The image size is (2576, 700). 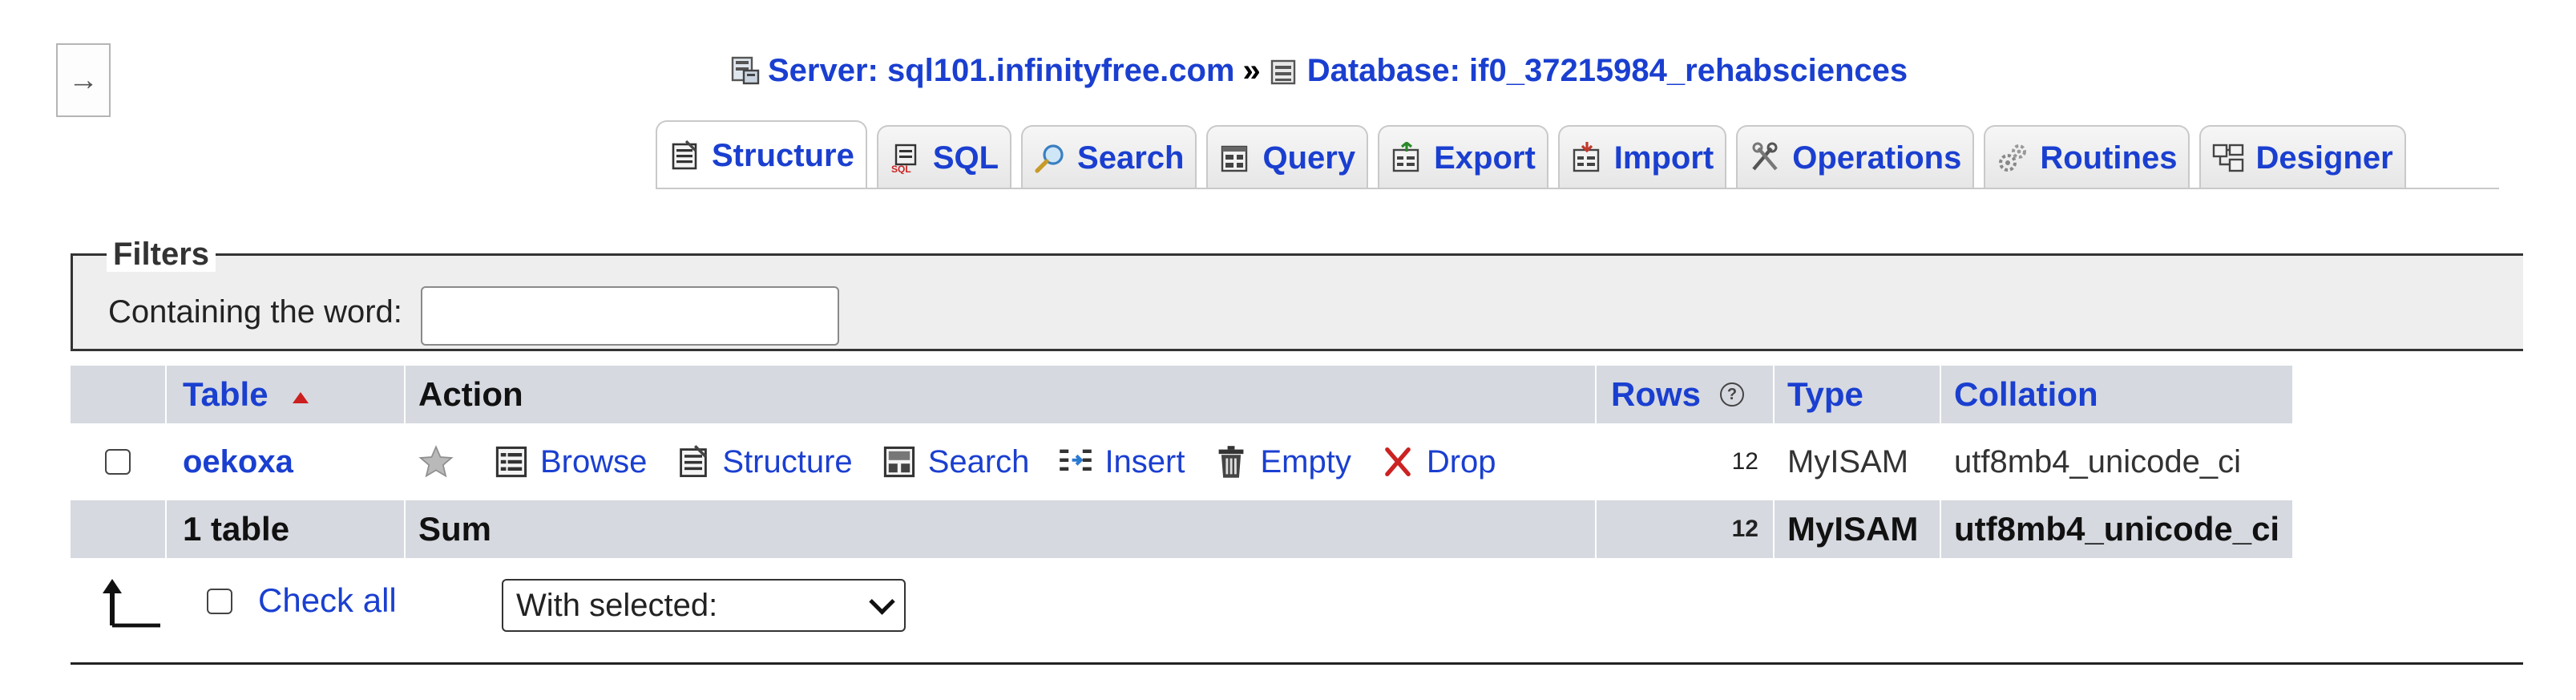 I want to click on tab-sql: SQL SQL, so click(x=944, y=157).